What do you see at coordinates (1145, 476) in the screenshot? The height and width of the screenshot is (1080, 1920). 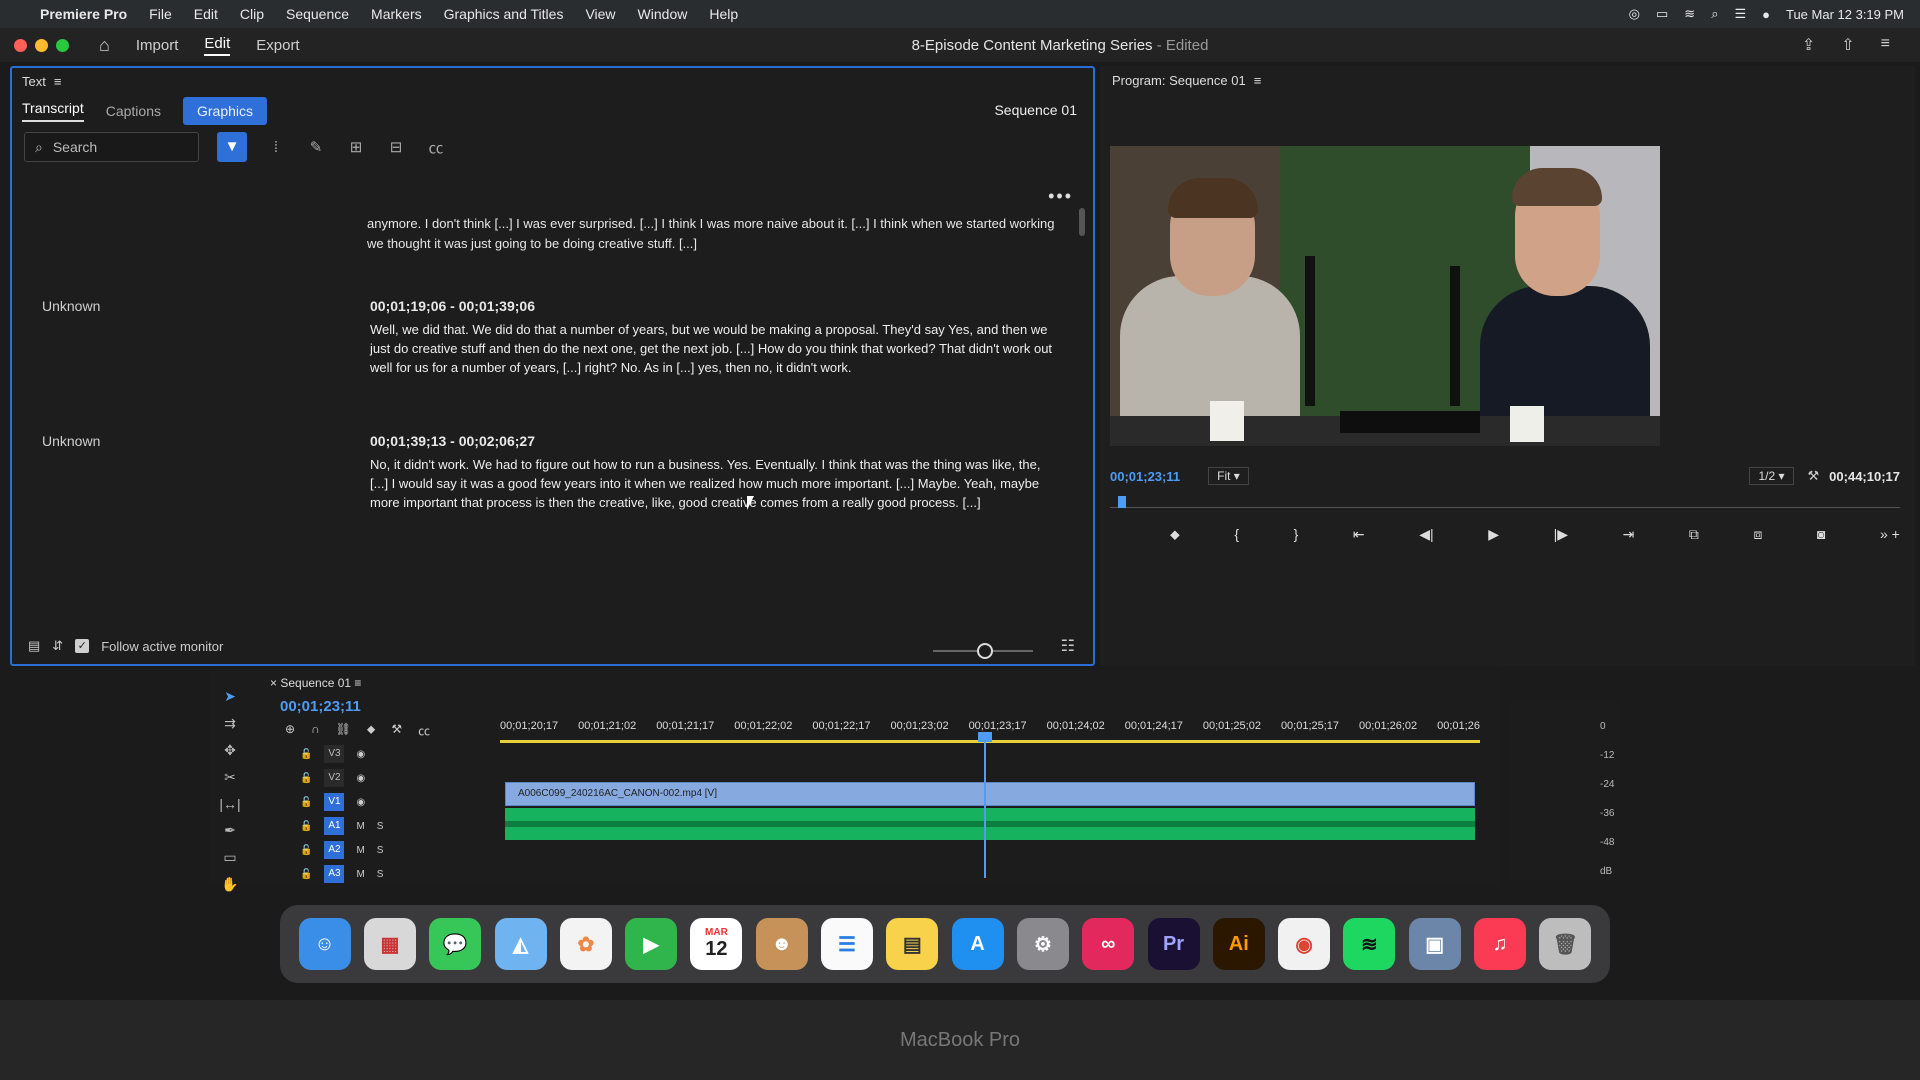 I see `playhead-timecode: 00;01;23;11` at bounding box center [1145, 476].